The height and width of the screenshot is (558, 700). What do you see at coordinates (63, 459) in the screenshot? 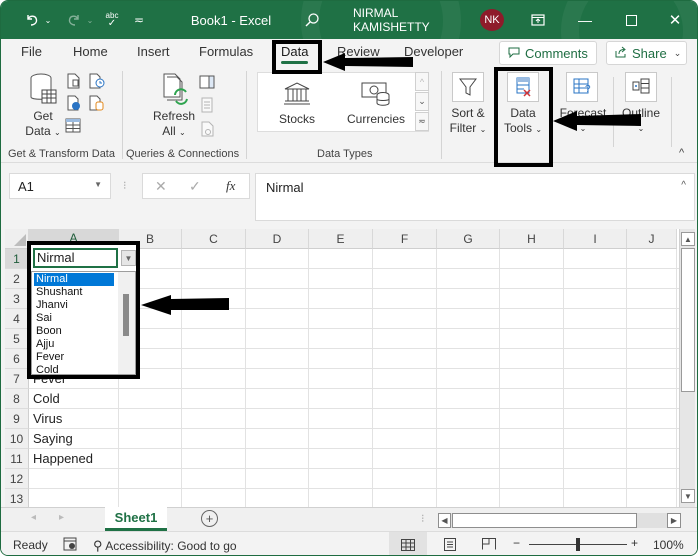
I see `cell-a11: Happened` at bounding box center [63, 459].